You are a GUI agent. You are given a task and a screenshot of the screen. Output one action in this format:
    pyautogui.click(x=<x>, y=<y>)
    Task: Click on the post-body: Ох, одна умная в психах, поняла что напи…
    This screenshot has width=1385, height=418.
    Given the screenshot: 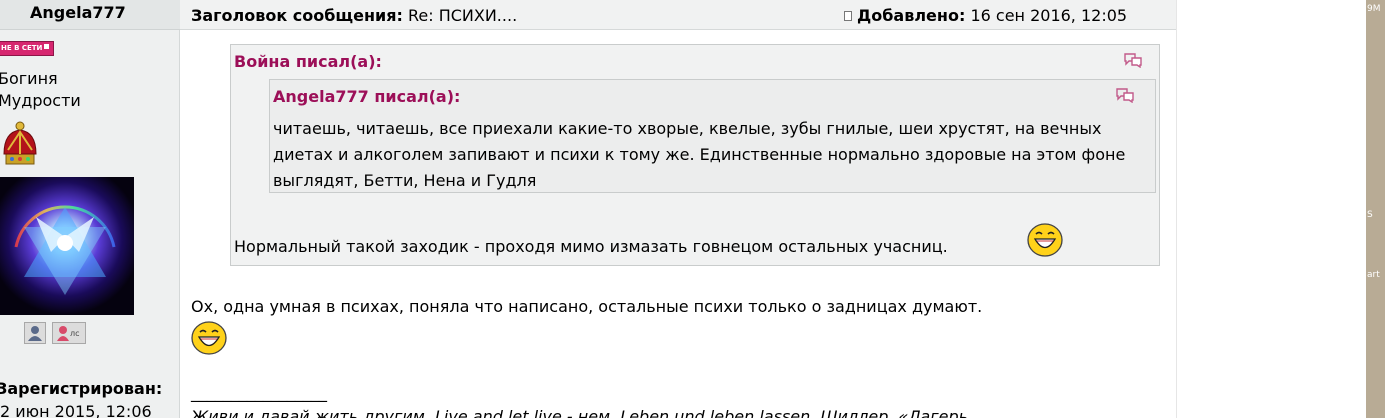 What is the action you would take?
    pyautogui.click(x=587, y=306)
    